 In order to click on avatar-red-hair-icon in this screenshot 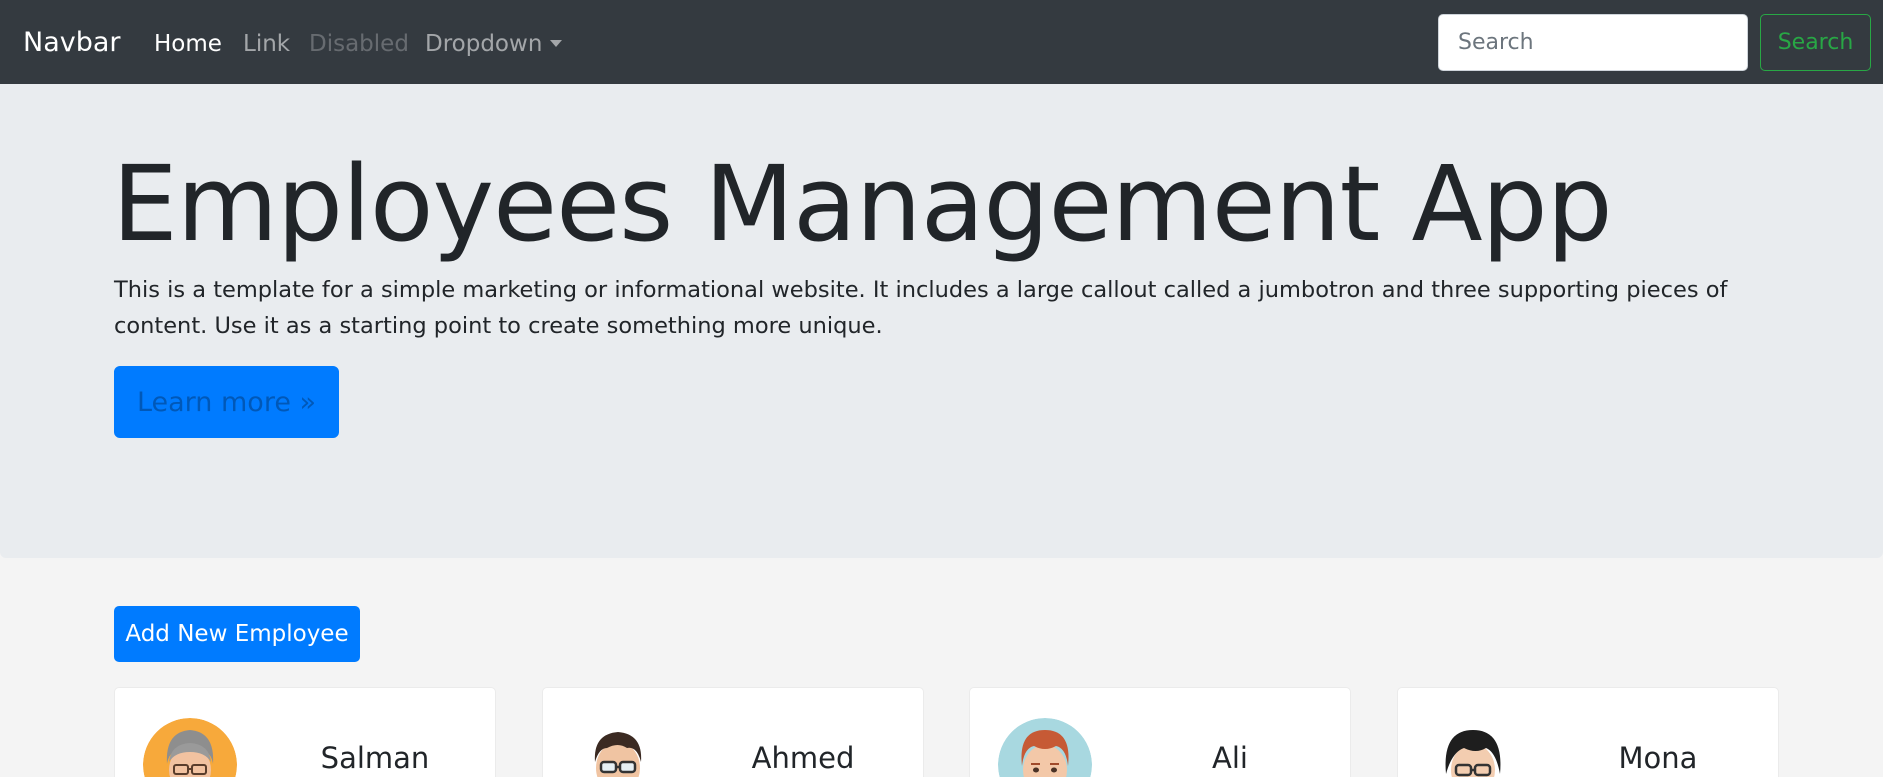, I will do `click(1045, 747)`.